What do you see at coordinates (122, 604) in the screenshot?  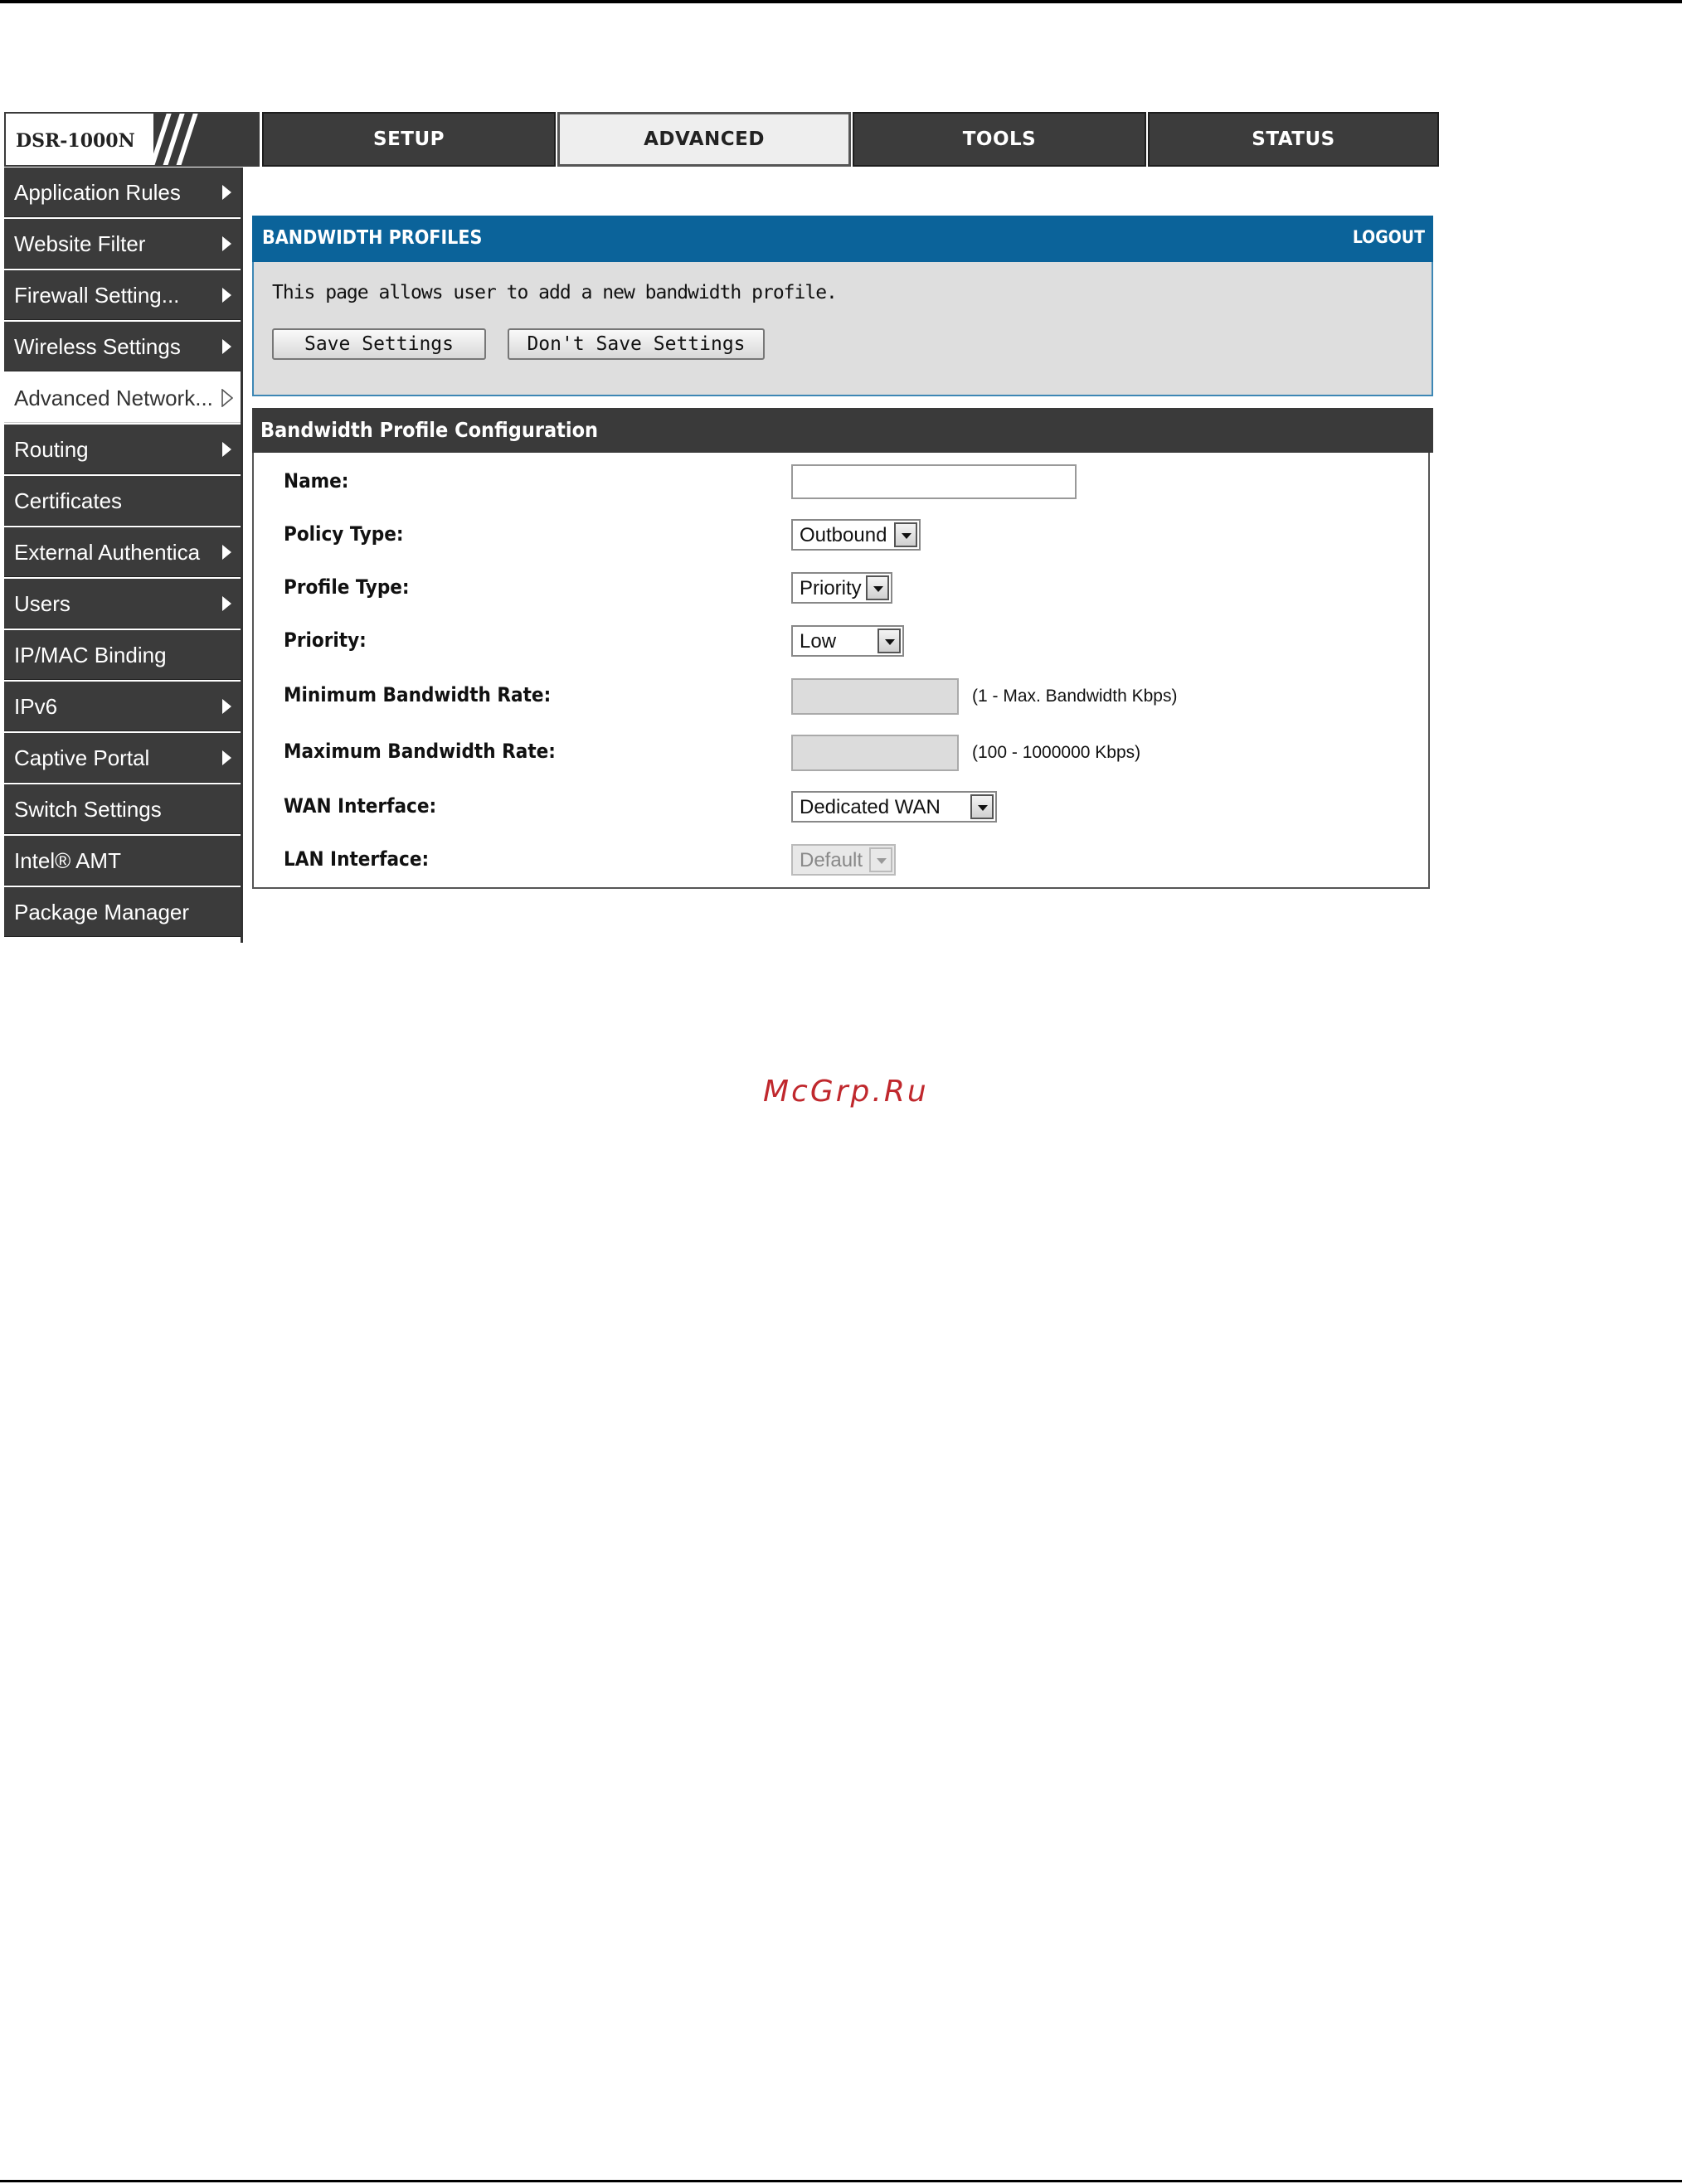 I see `sidebar-item-users: Users` at bounding box center [122, 604].